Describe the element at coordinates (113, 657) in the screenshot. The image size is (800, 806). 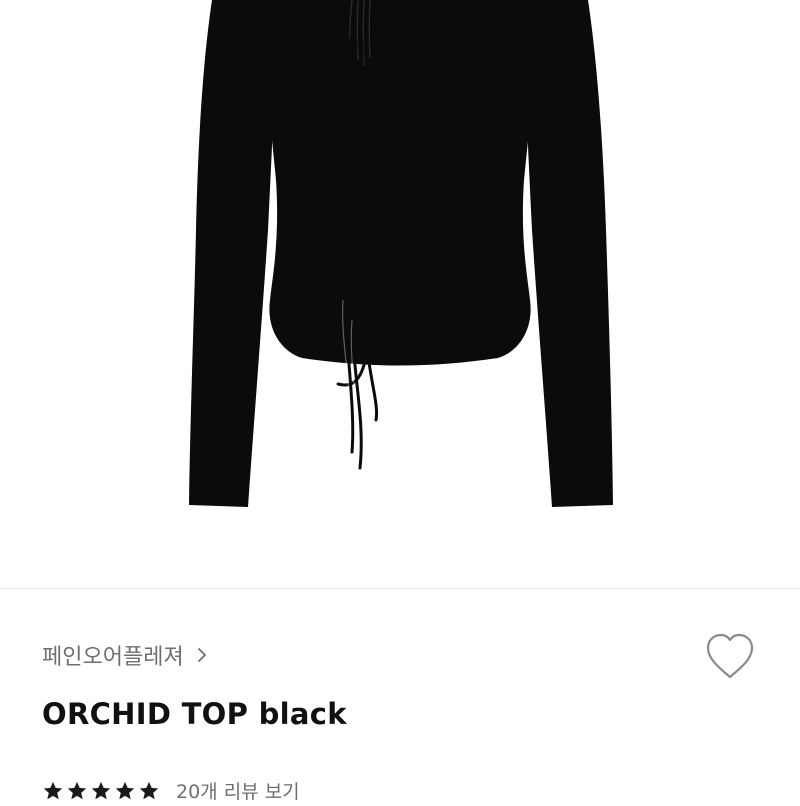
I see `brand-name: 페인오어플레져` at that location.